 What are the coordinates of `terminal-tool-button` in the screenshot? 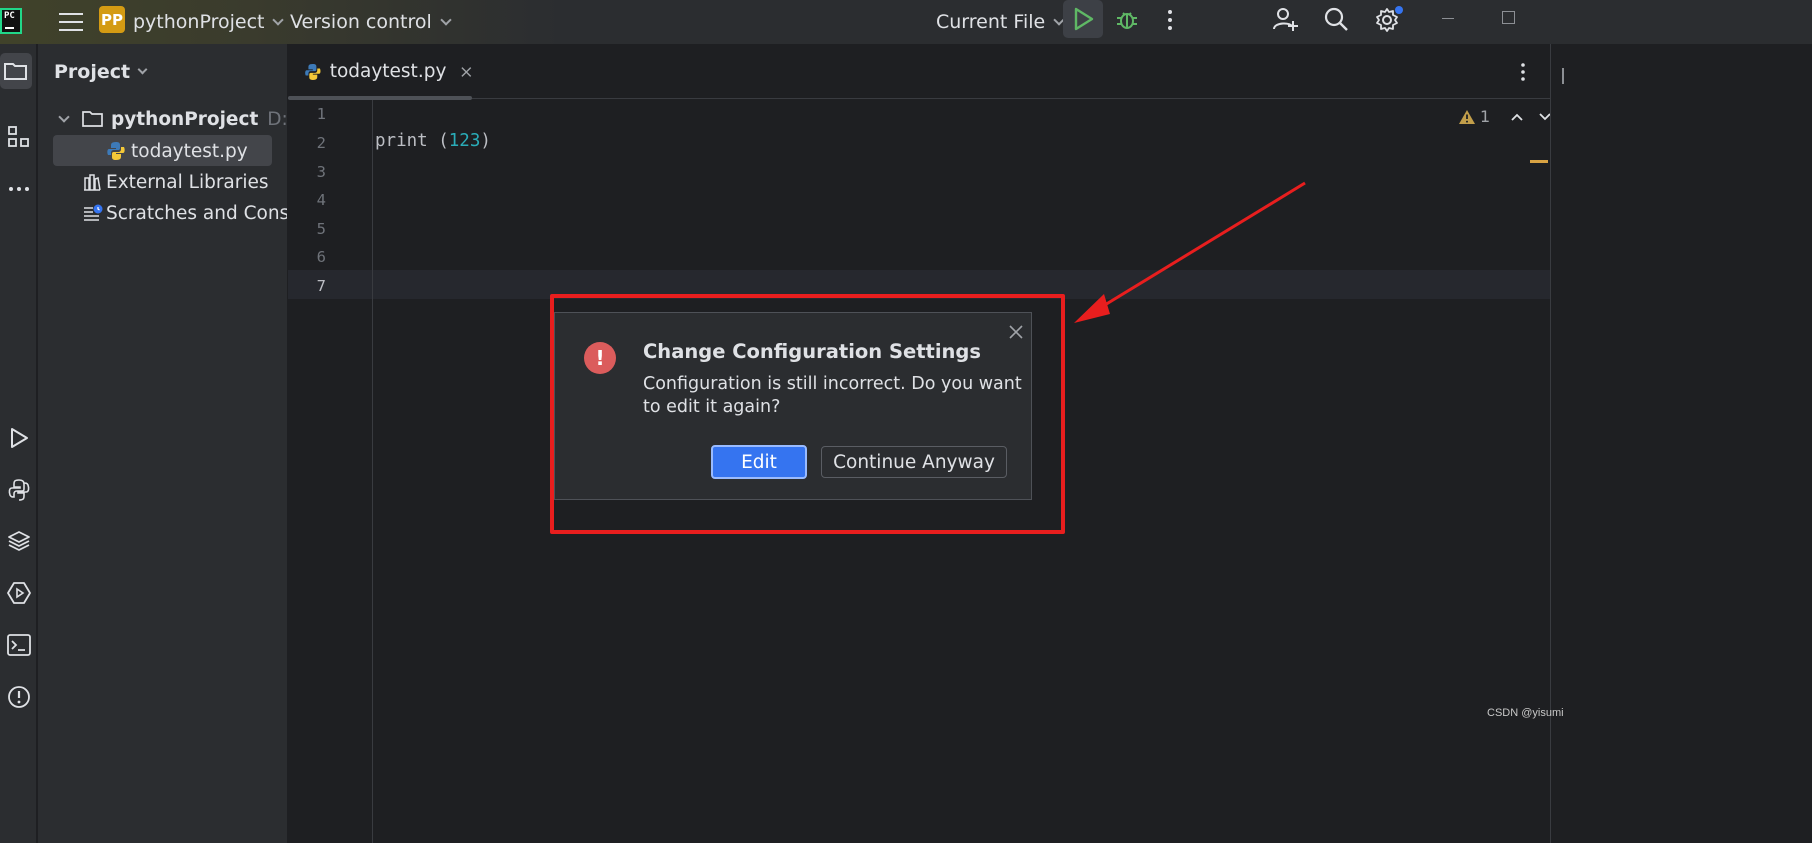 It's located at (18, 645).